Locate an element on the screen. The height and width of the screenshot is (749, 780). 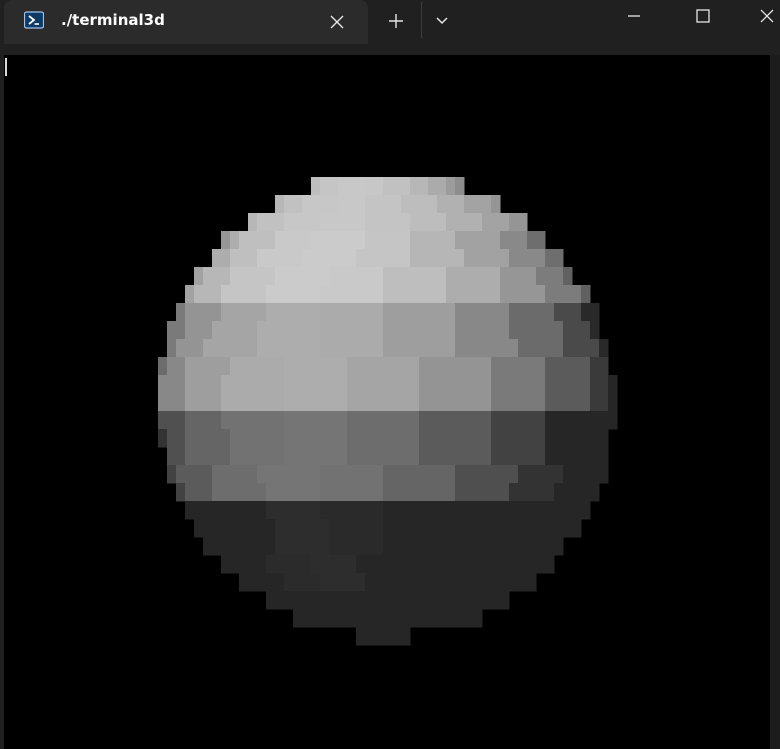
tab-title: ./terminal3d is located at coordinates (113, 20).